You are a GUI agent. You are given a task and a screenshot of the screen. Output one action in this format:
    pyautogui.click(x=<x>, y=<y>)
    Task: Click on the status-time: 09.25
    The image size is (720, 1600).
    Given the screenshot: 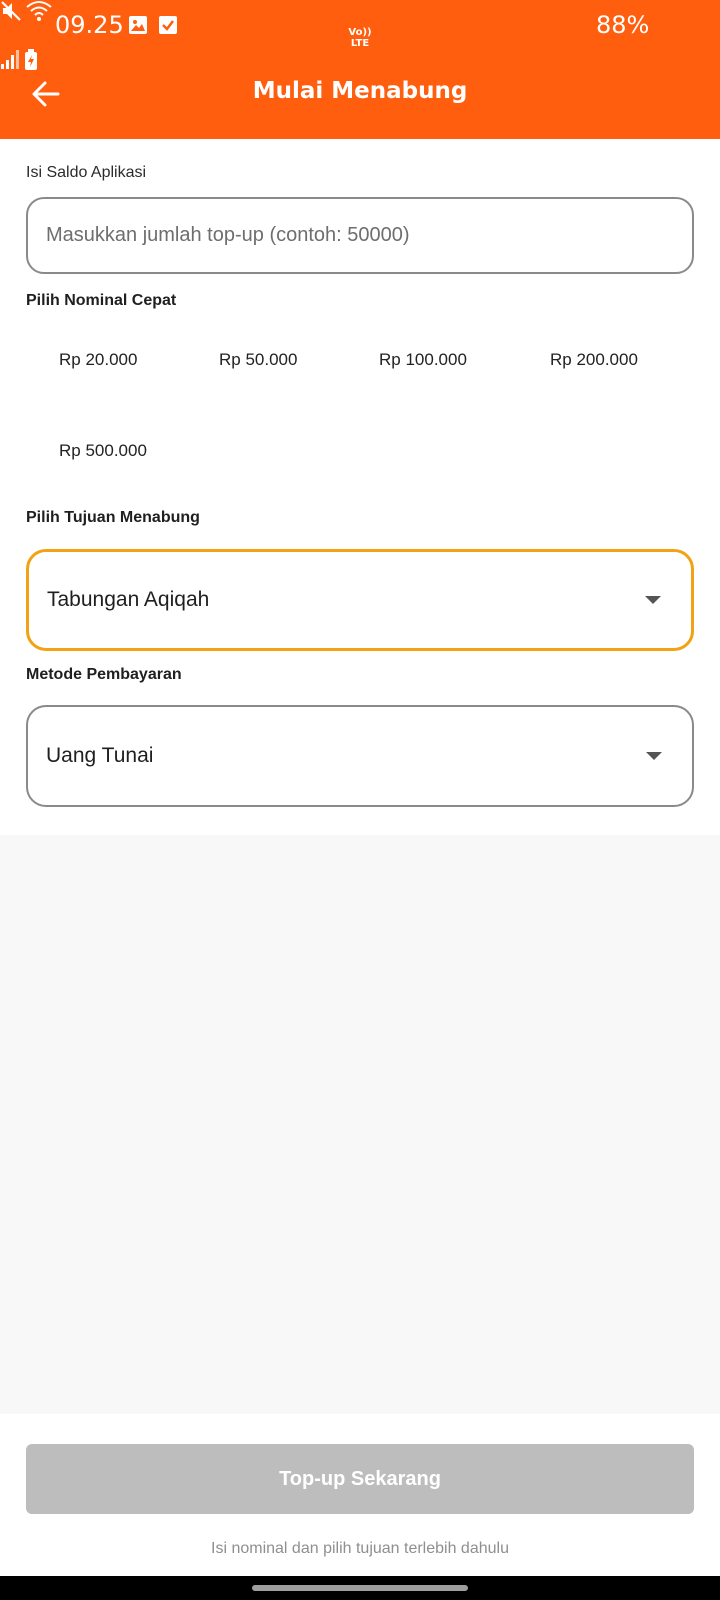 What is the action you would take?
    pyautogui.click(x=89, y=25)
    